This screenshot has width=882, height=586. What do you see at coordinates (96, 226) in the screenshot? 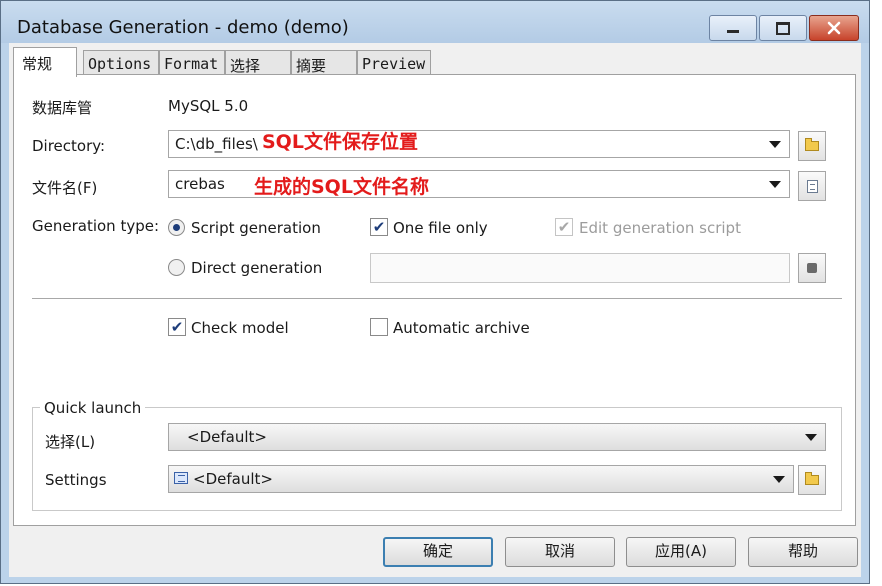
I see `generation-type-label: Generation type:` at bounding box center [96, 226].